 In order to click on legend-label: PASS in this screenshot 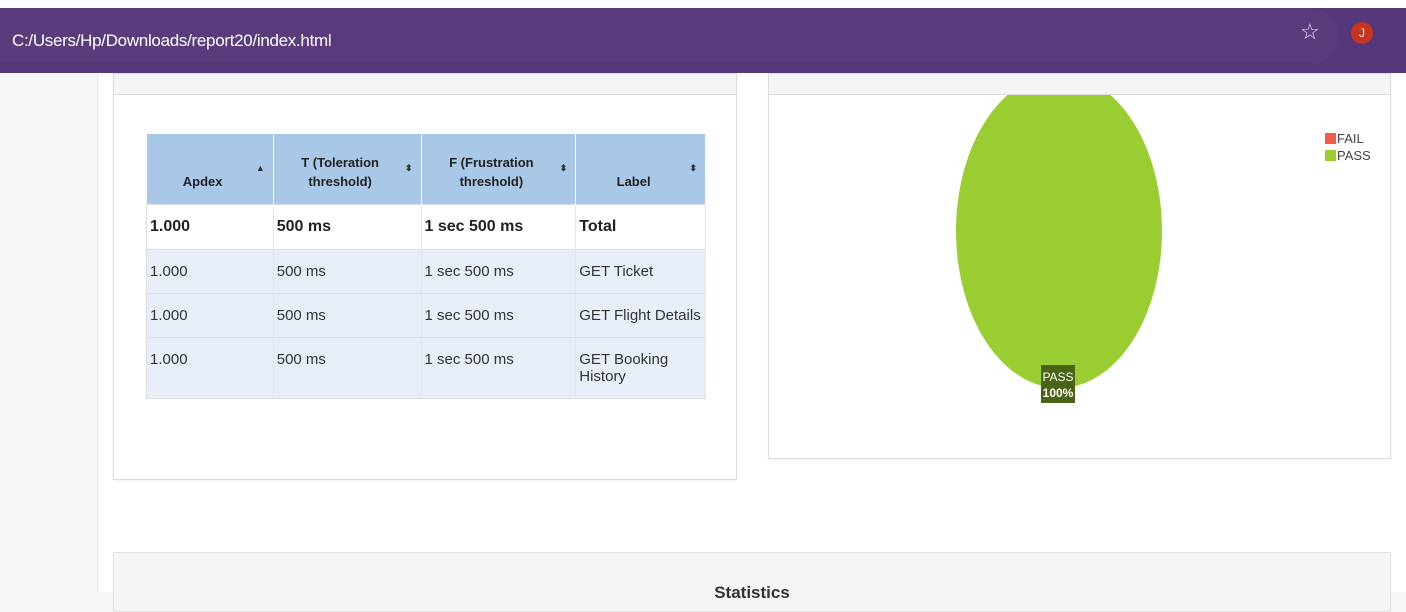, I will do `click(1354, 155)`.